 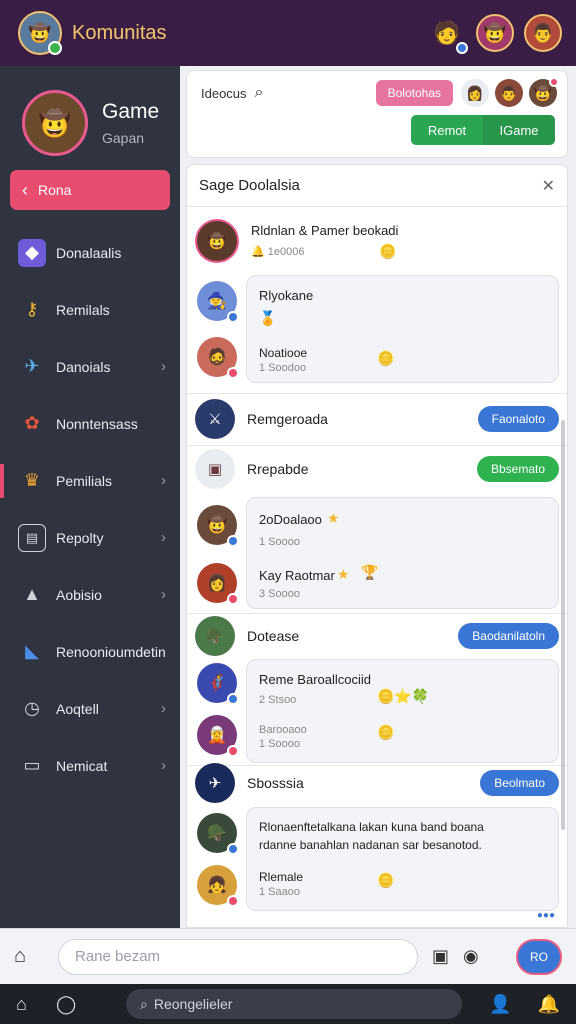 I want to click on group-row: 🤠 Rldnlan & Pamer beokadi 🔔 1e0006 🪙, so click(x=377, y=241).